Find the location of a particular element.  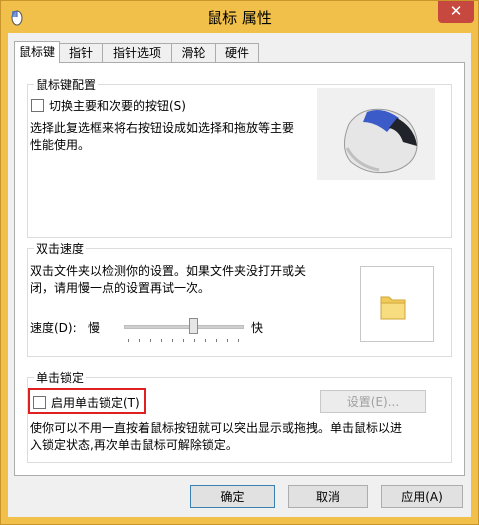

test-folder-box is located at coordinates (397, 304).